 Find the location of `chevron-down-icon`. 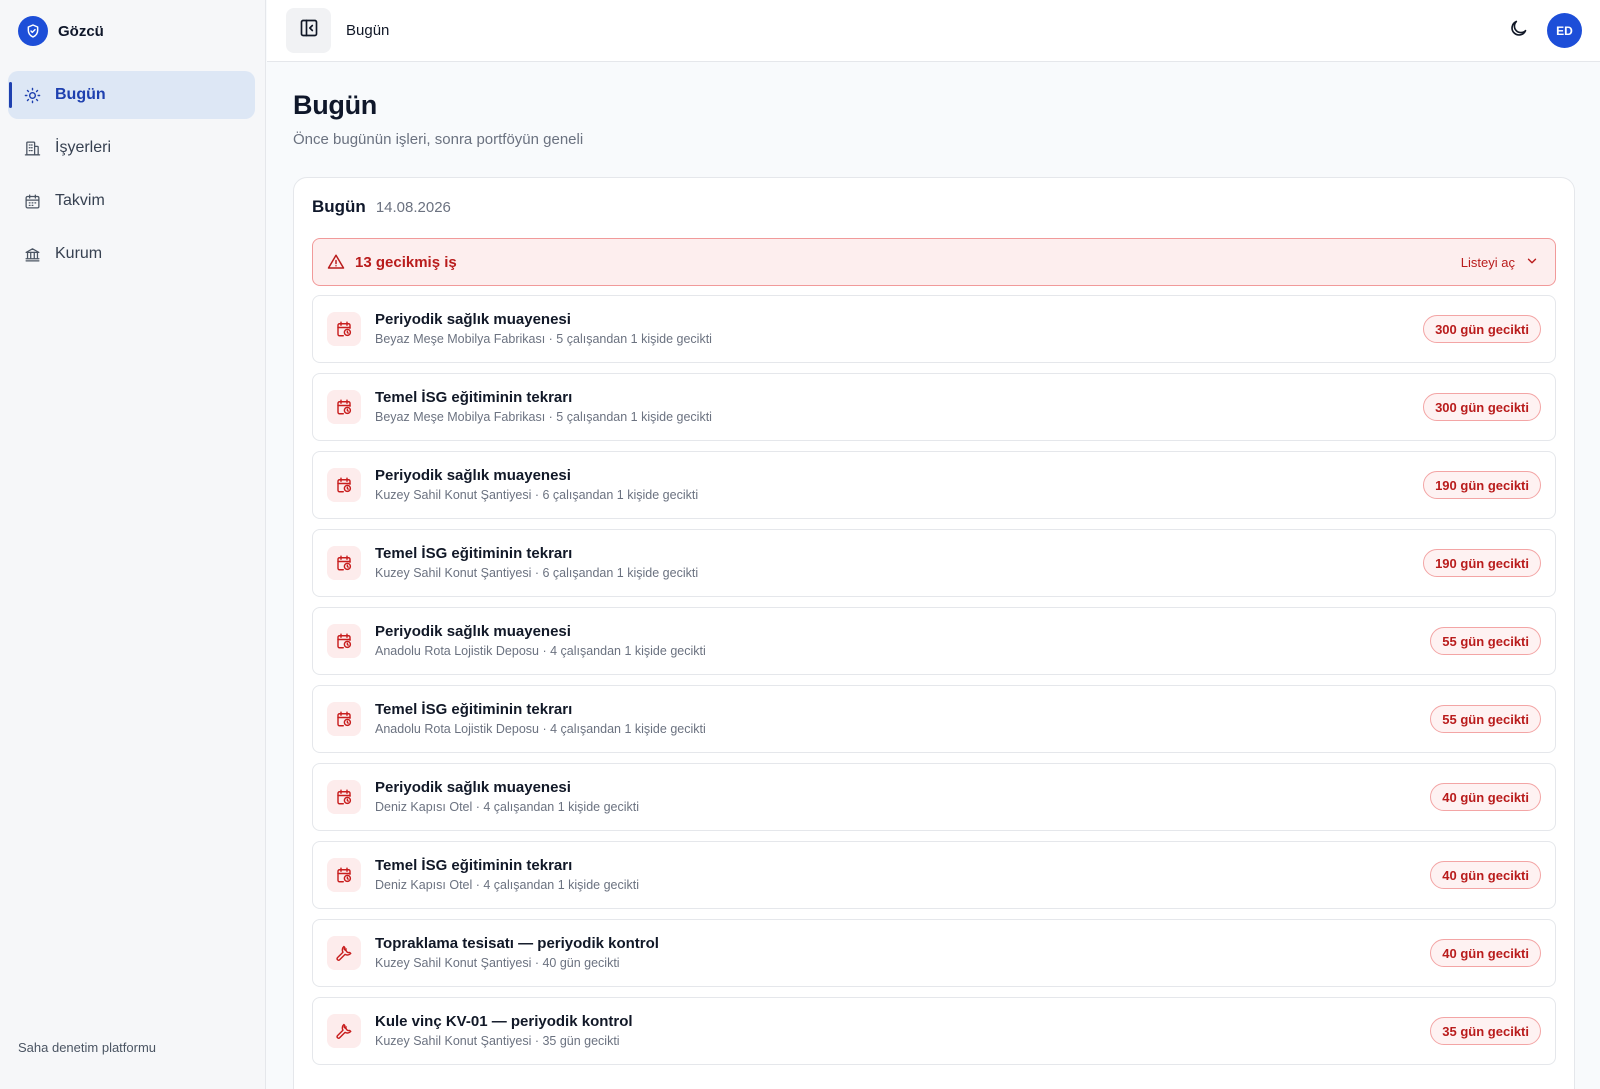

chevron-down-icon is located at coordinates (1532, 262).